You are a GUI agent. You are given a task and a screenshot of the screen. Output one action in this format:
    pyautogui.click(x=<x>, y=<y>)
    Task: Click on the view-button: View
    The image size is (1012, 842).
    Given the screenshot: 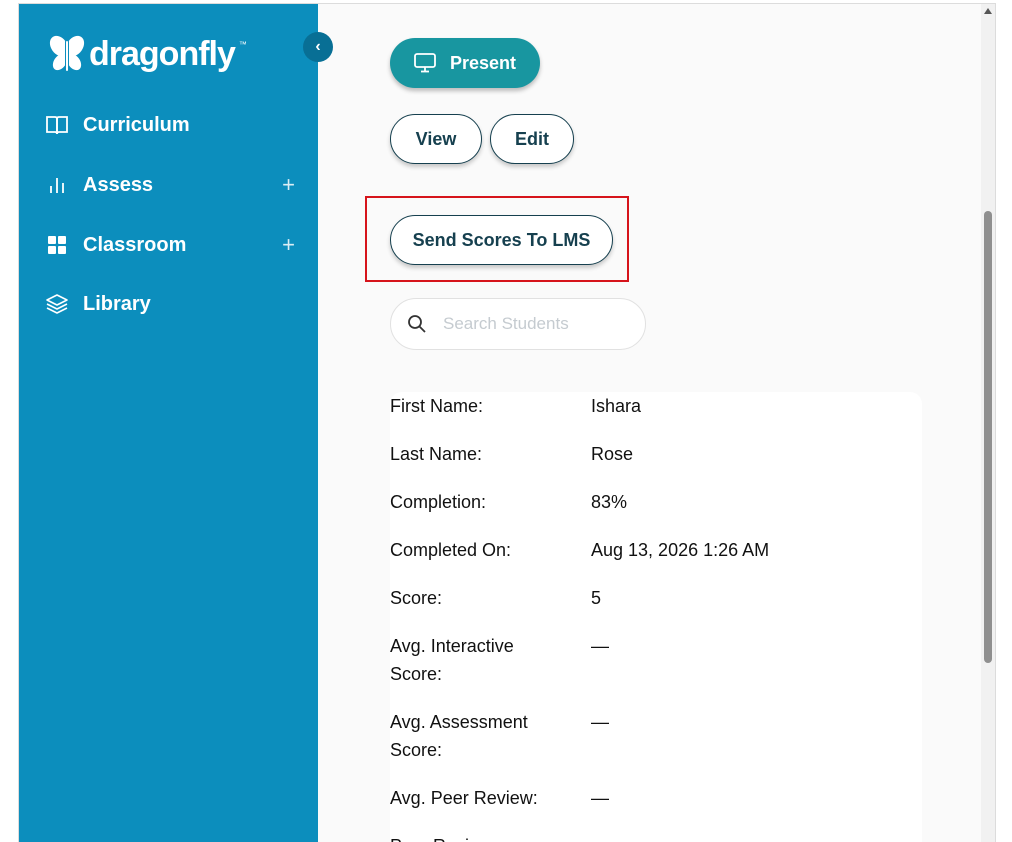 What is the action you would take?
    pyautogui.click(x=436, y=139)
    